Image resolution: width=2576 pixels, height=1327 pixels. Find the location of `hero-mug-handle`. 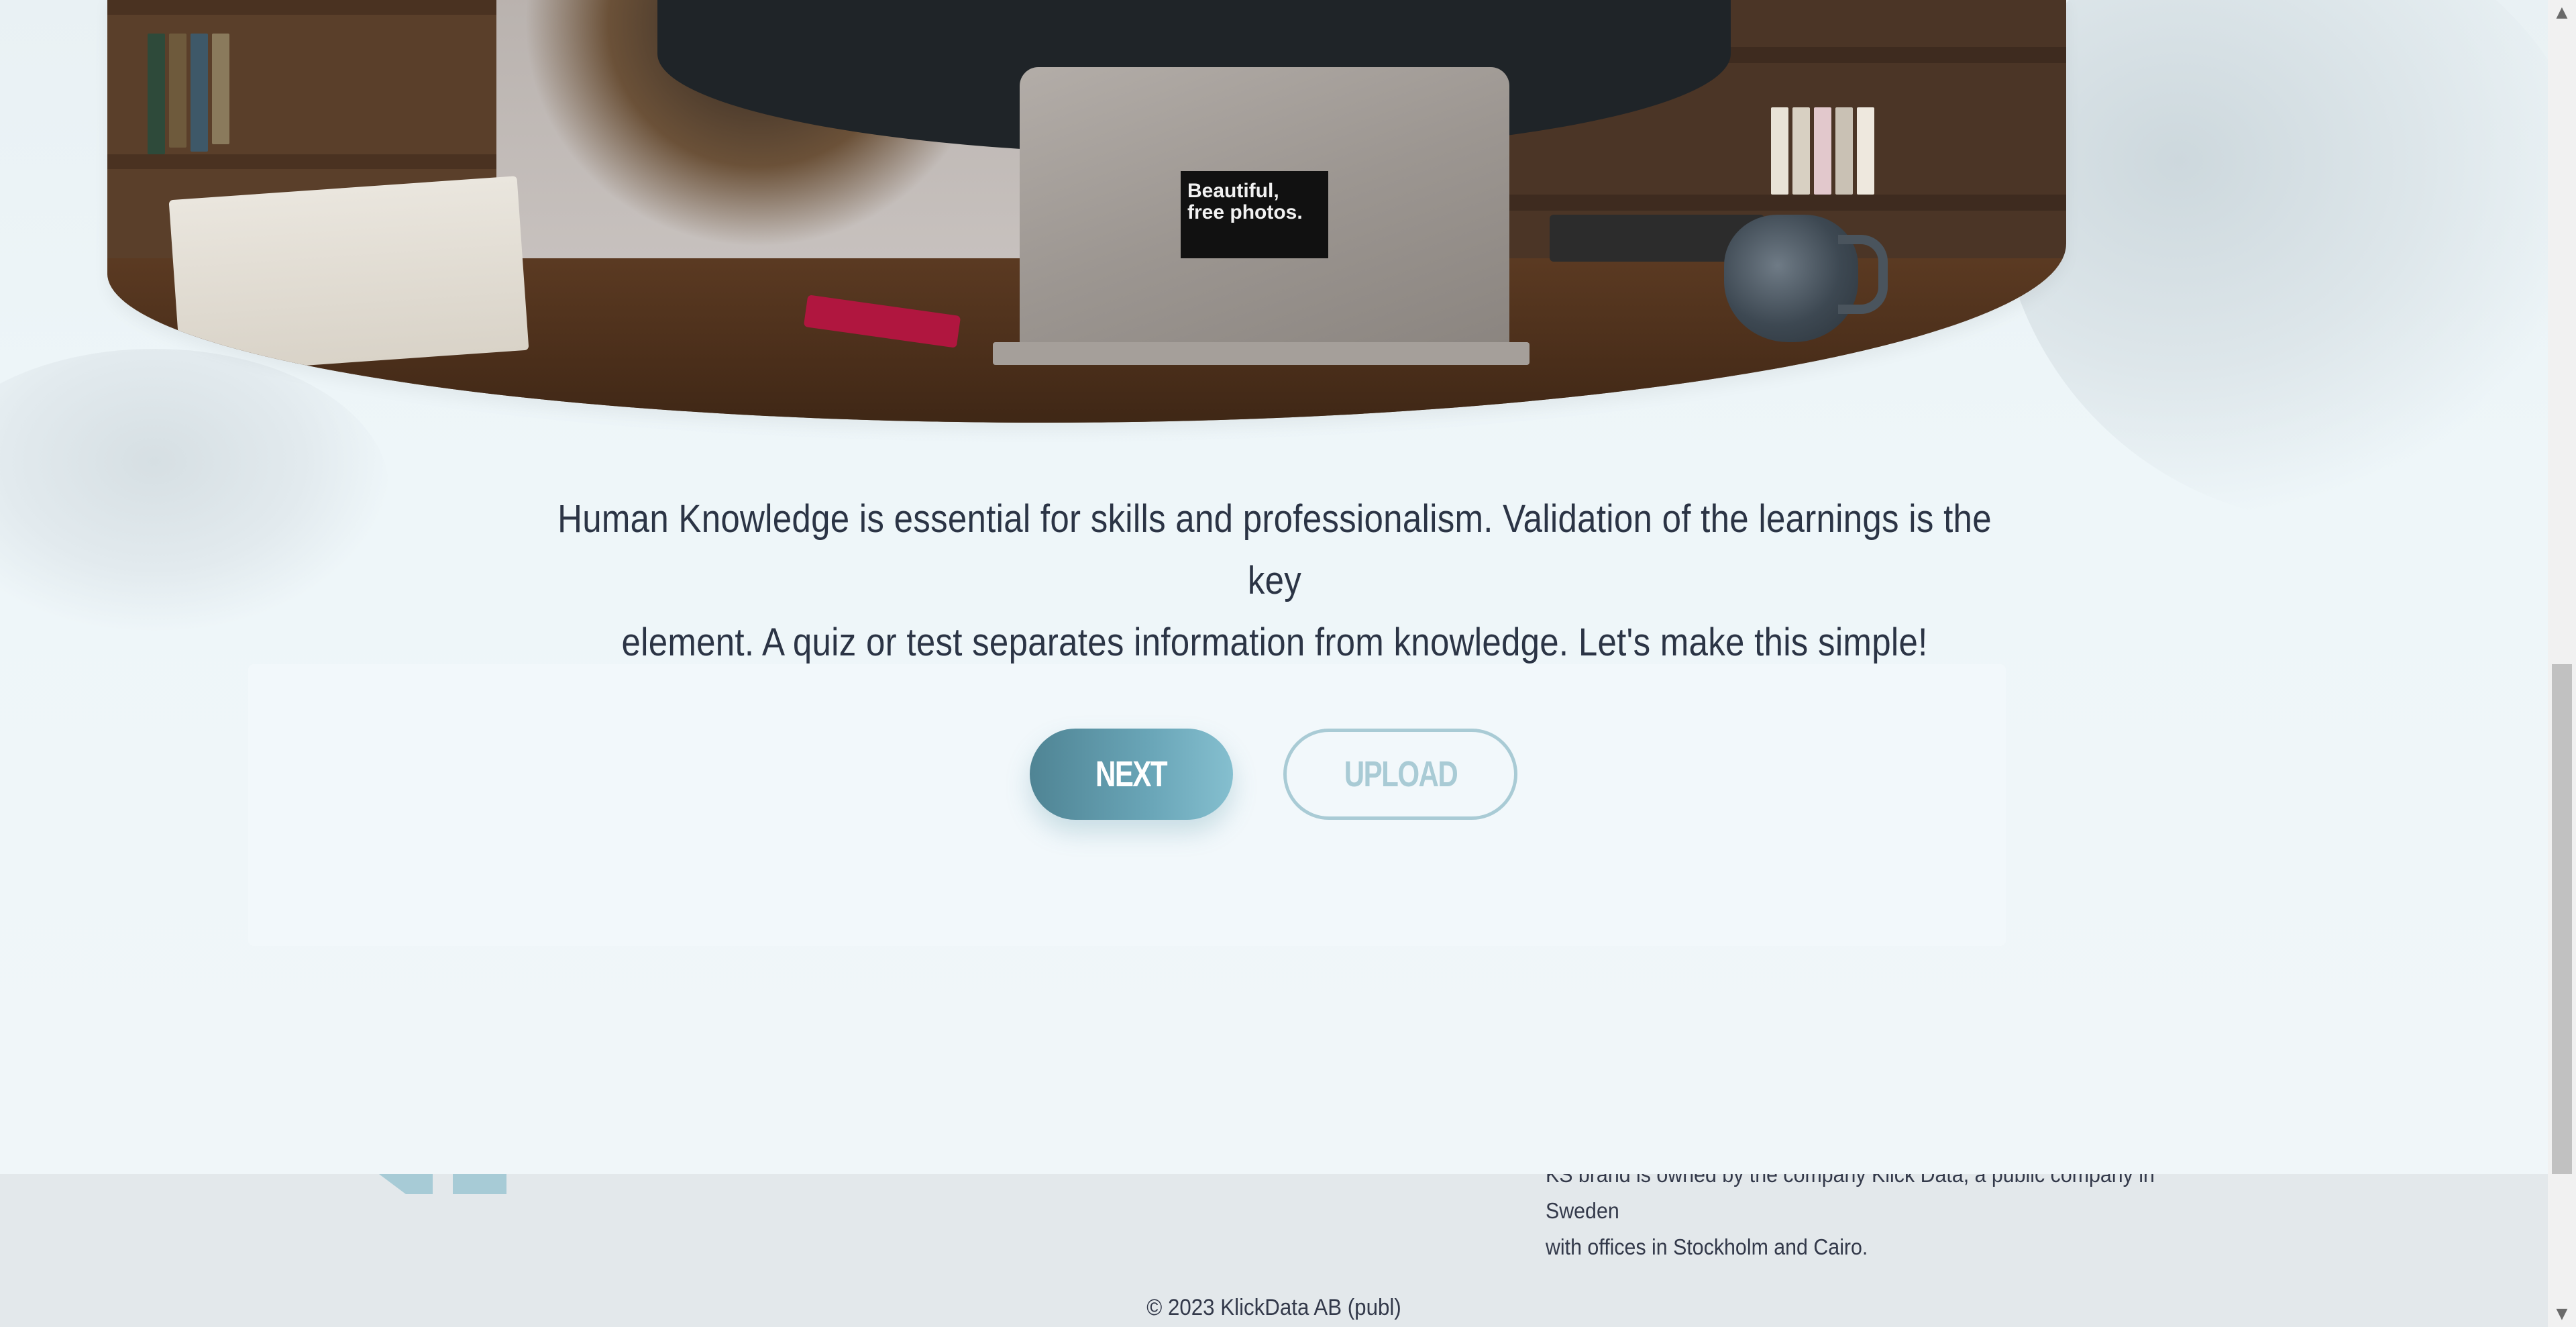

hero-mug-handle is located at coordinates (1863, 274).